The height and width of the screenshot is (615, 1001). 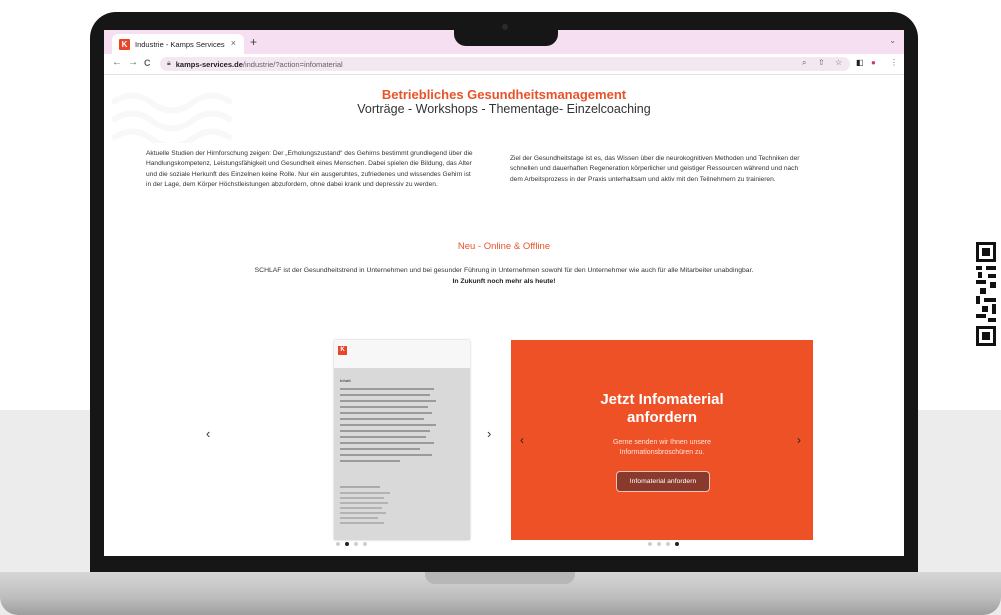 What do you see at coordinates (500, 578) in the screenshot?
I see `laptop-hinge-notch` at bounding box center [500, 578].